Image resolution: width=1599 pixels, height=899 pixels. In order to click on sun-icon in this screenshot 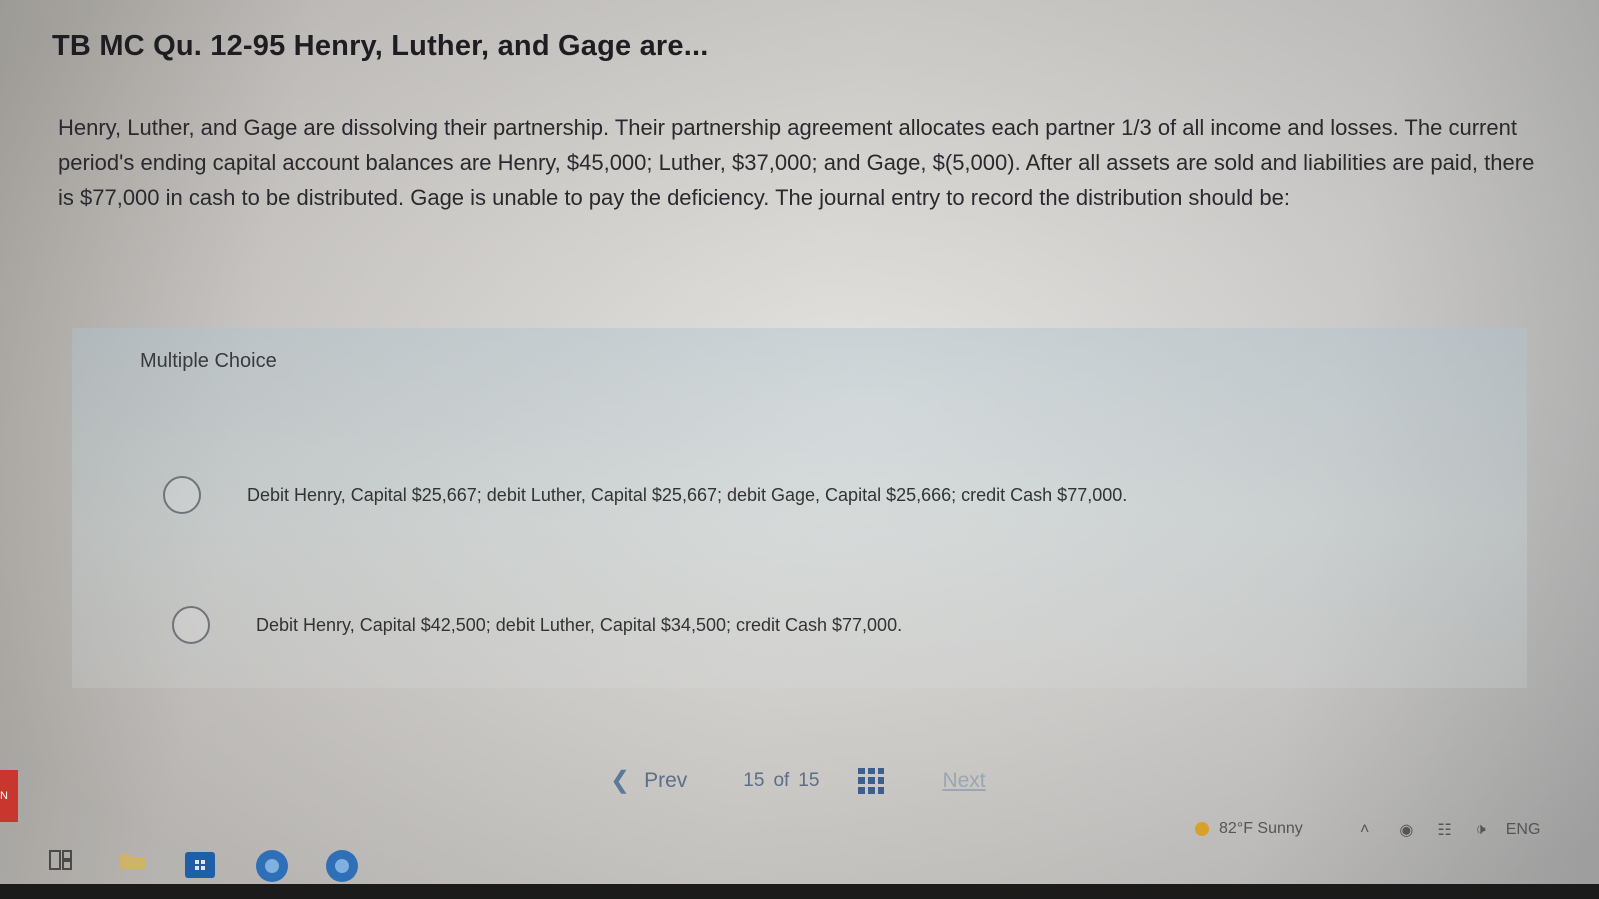, I will do `click(1202, 829)`.